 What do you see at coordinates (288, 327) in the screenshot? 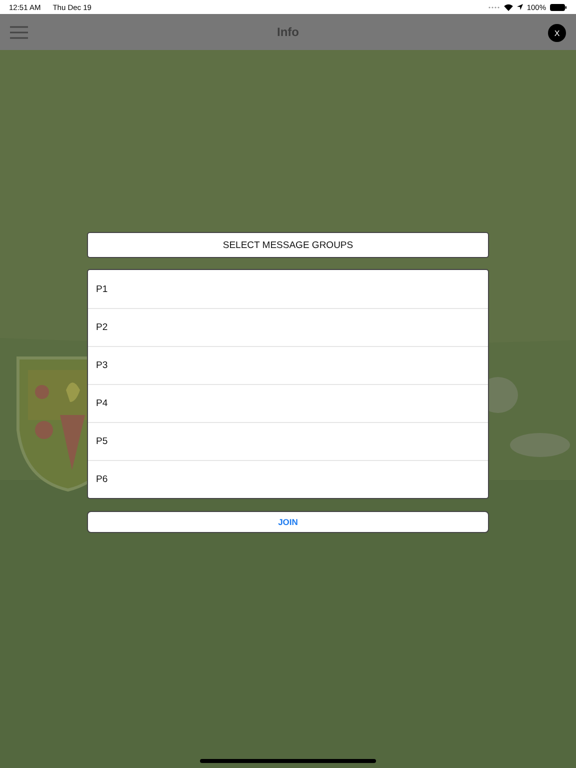
I see `group-item: P2` at bounding box center [288, 327].